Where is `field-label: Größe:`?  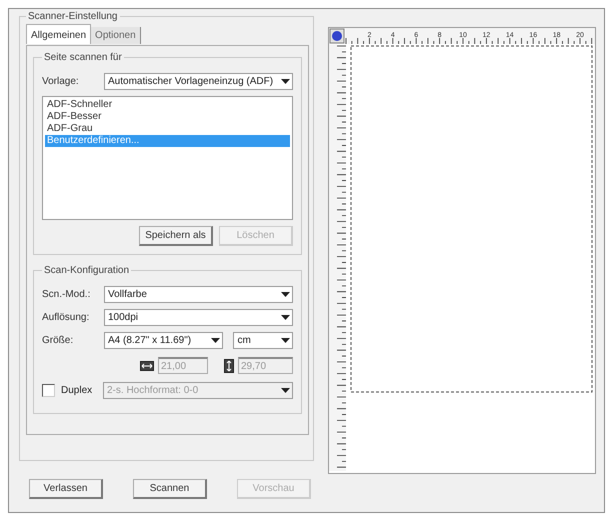
field-label: Größe: is located at coordinates (58, 340).